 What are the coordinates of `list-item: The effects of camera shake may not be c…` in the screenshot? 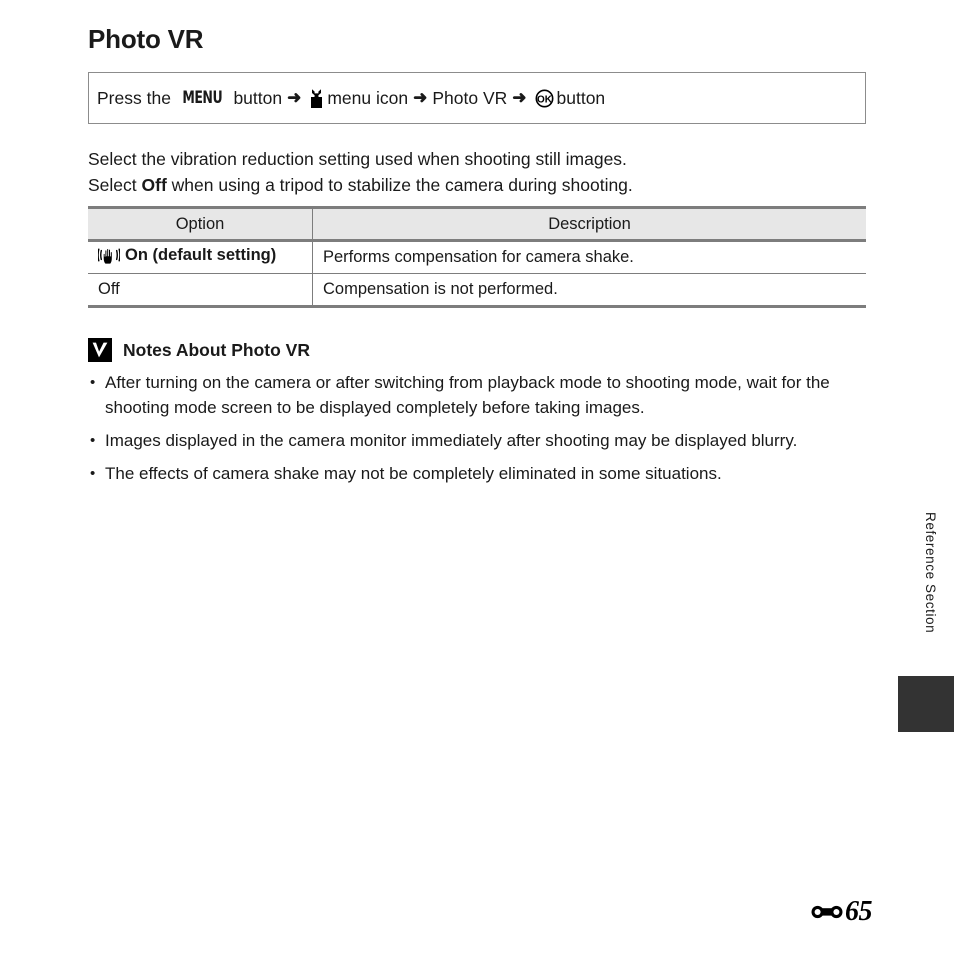 It's located at (483, 473).